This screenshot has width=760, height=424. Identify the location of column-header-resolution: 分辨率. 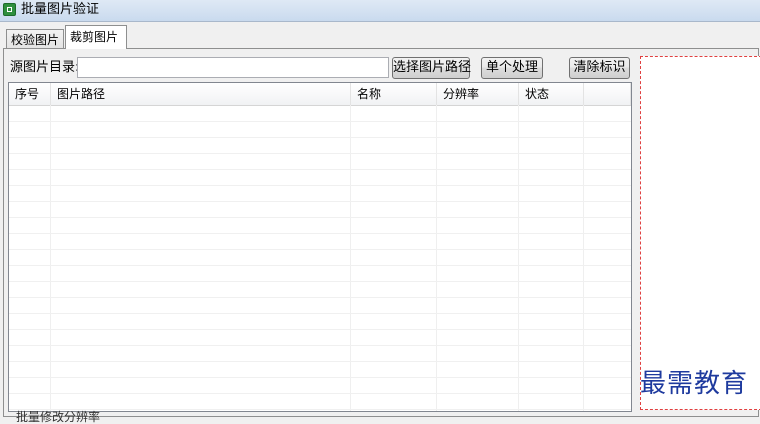
(478, 94).